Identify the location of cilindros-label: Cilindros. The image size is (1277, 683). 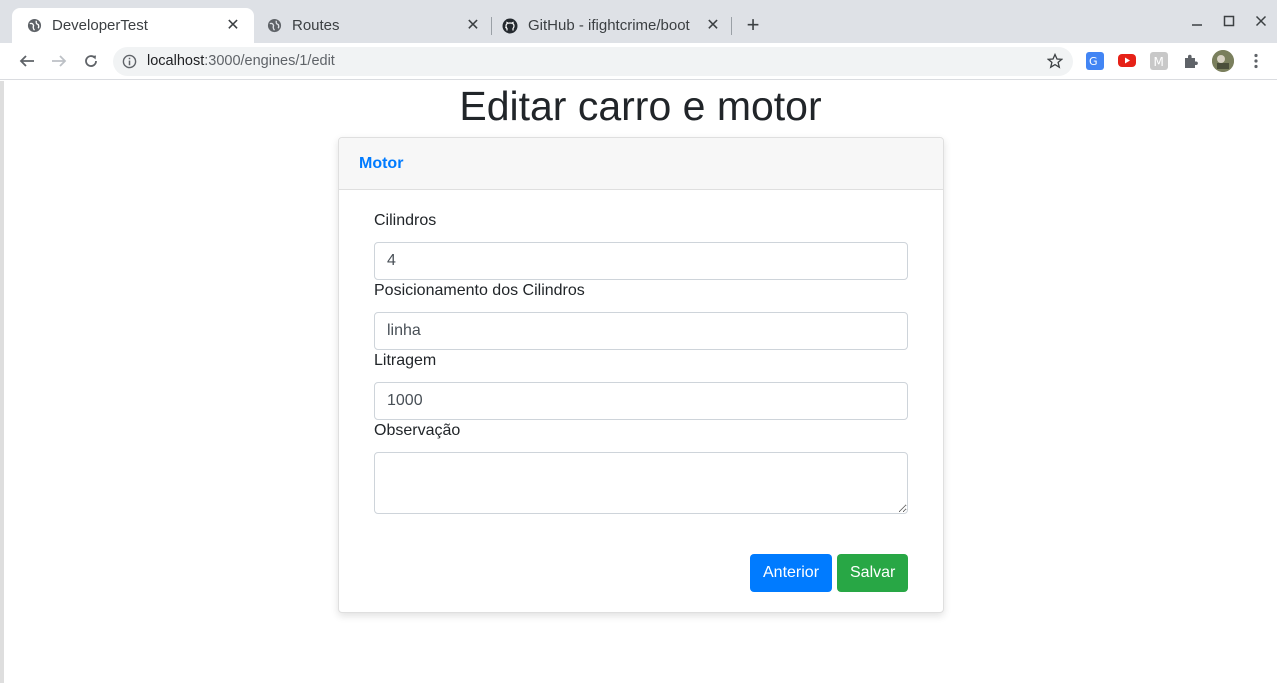
(405, 220).